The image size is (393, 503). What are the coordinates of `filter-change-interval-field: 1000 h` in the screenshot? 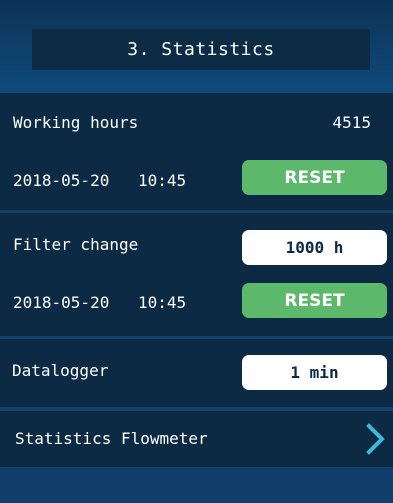 It's located at (314, 247).